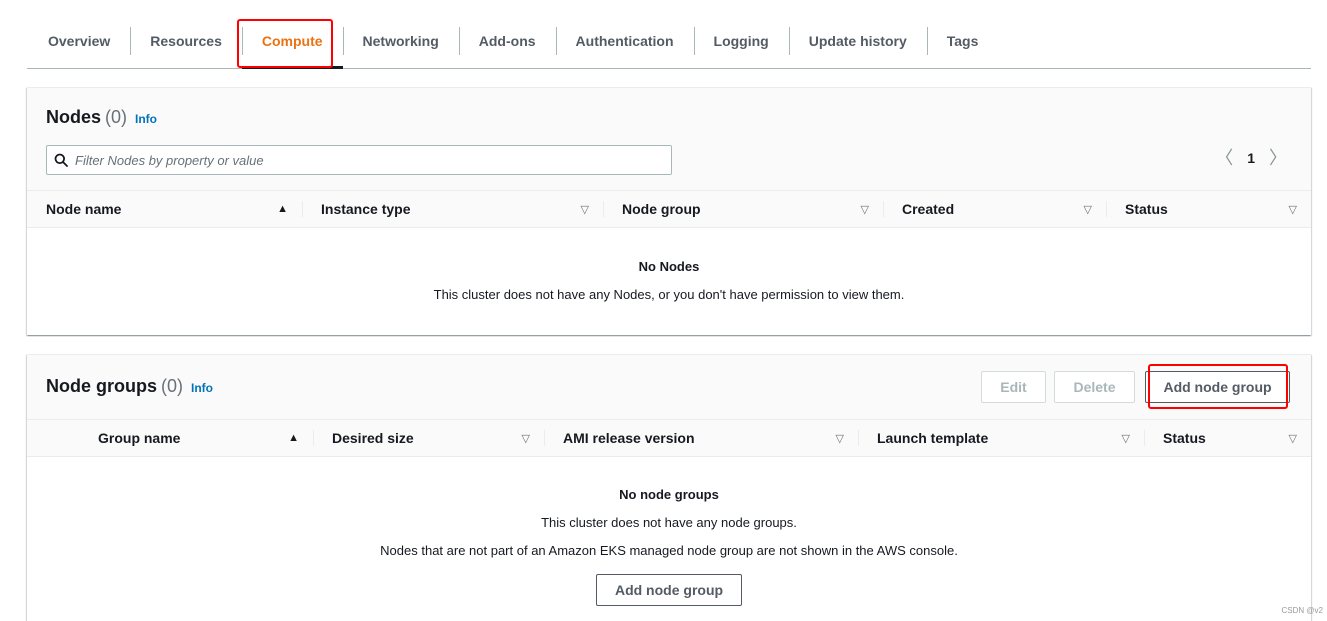 The height and width of the screenshot is (621, 1327). What do you see at coordinates (146, 119) in the screenshot?
I see `nodes-info-link: Info` at bounding box center [146, 119].